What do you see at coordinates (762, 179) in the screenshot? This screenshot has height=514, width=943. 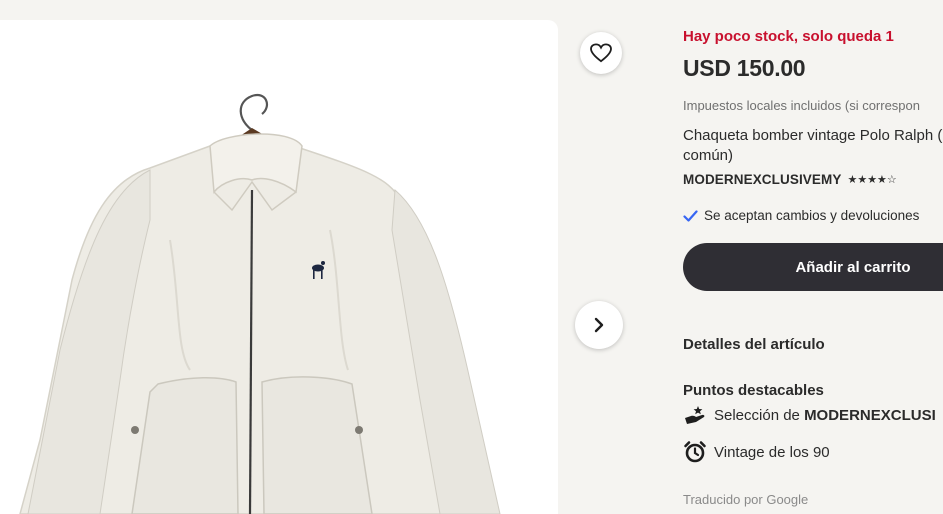 I see `seller-name: MODERNEXCLUSIVEMY` at bounding box center [762, 179].